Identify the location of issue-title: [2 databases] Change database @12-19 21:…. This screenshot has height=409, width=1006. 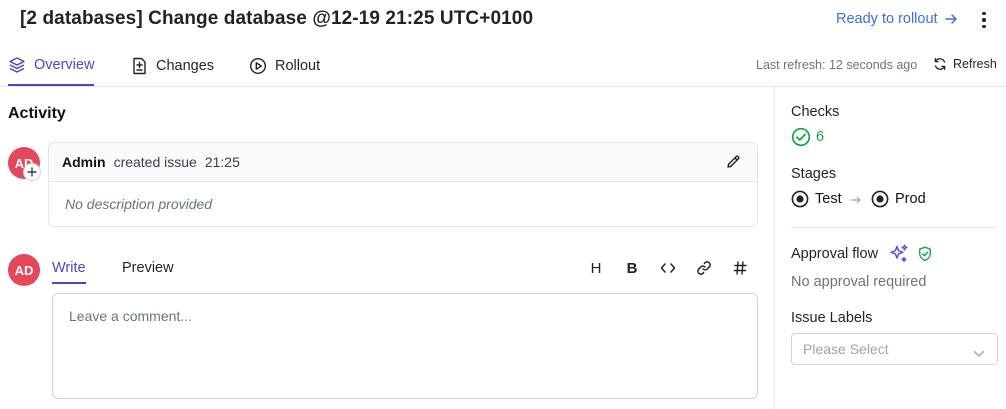
(277, 18).